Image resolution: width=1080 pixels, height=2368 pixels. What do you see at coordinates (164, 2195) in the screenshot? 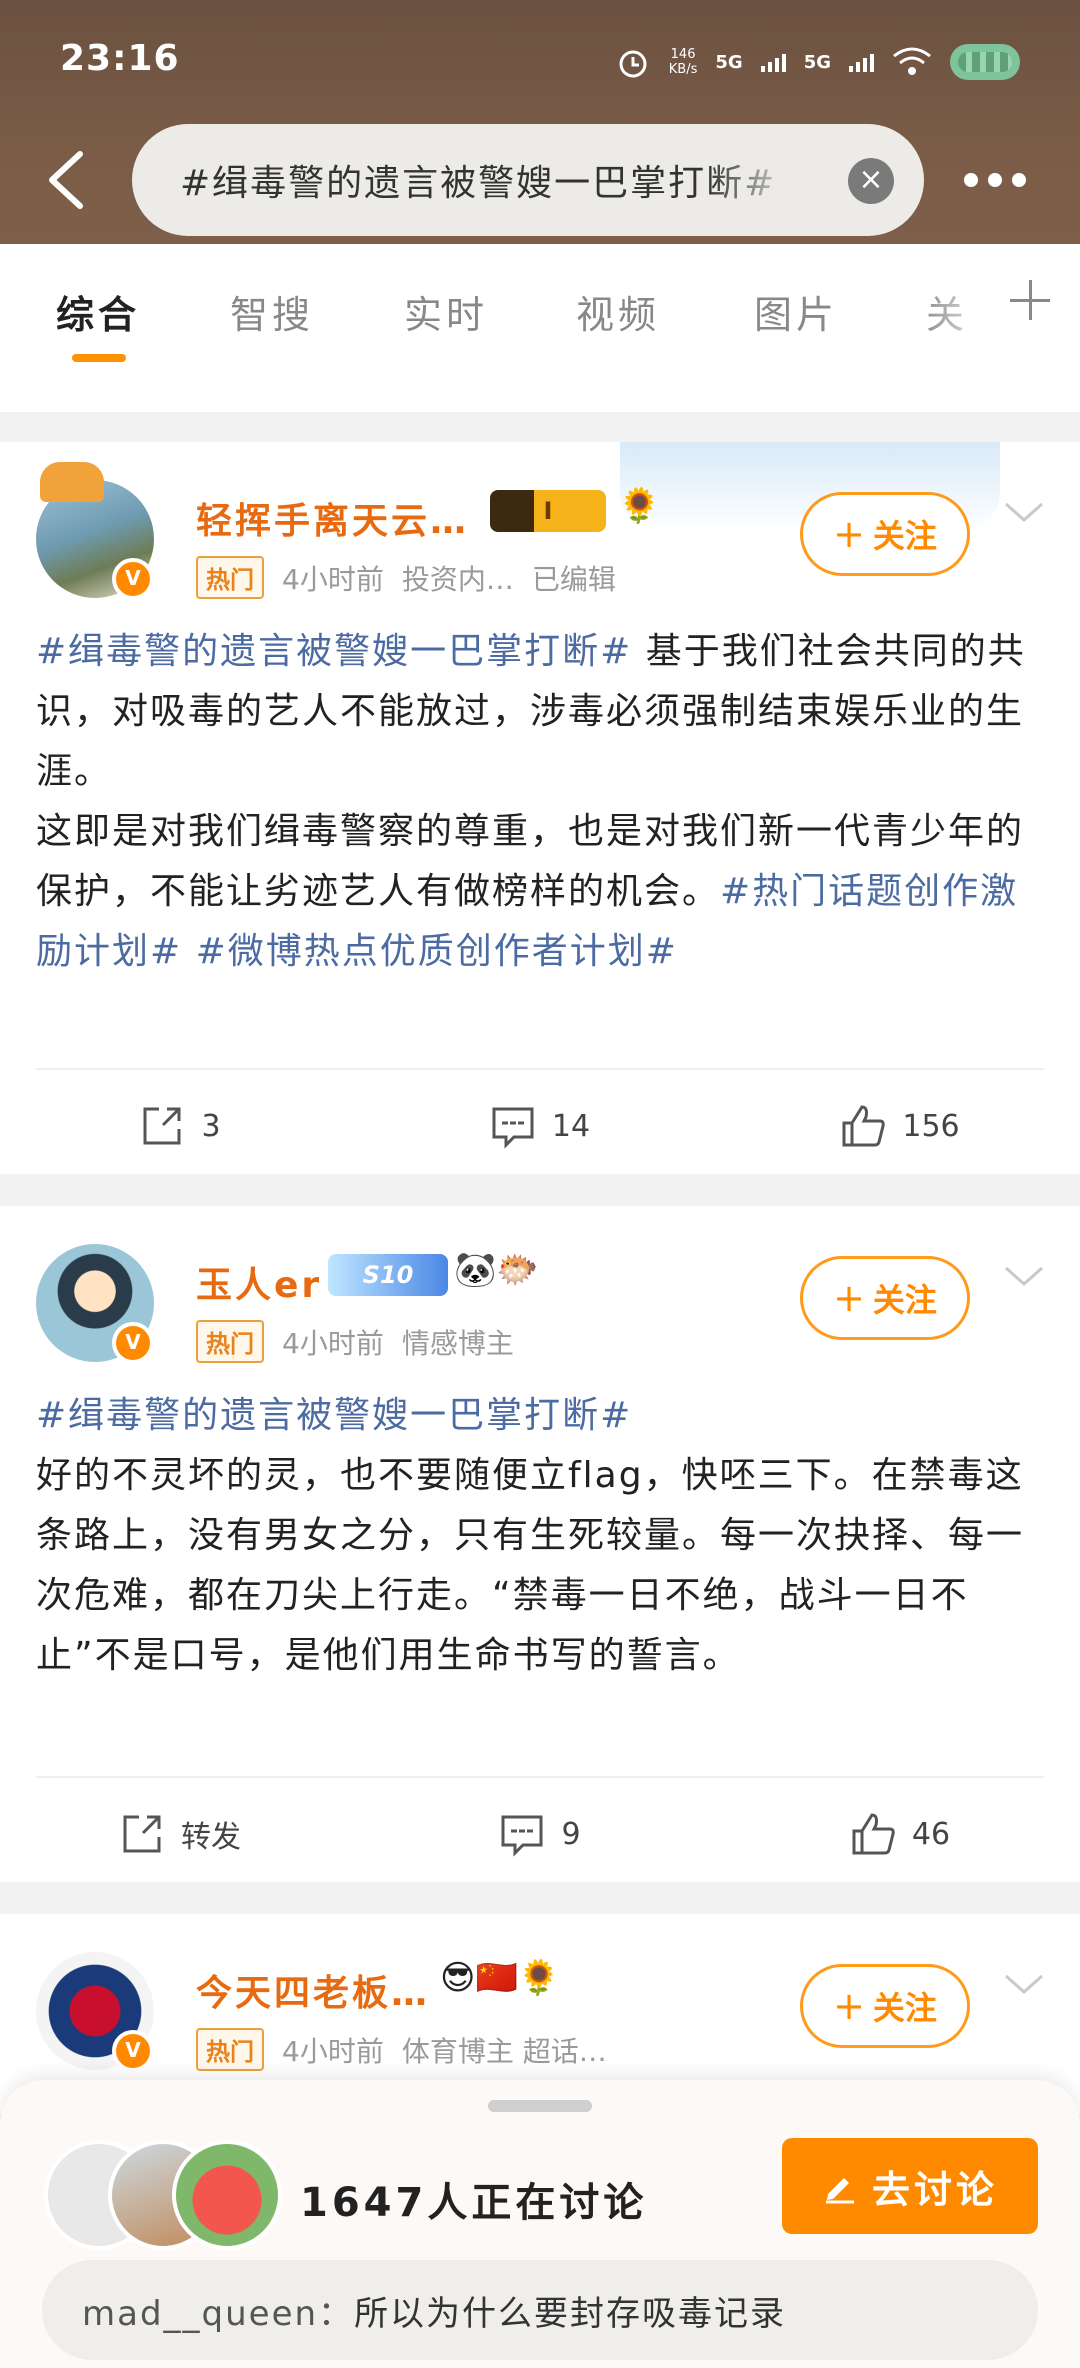
I see `participant-avatars` at bounding box center [164, 2195].